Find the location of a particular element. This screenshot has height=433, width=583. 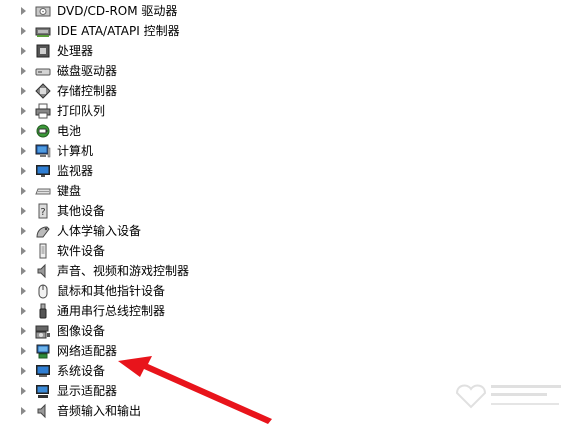

tree-item-label: 键盘 is located at coordinates (69, 191).